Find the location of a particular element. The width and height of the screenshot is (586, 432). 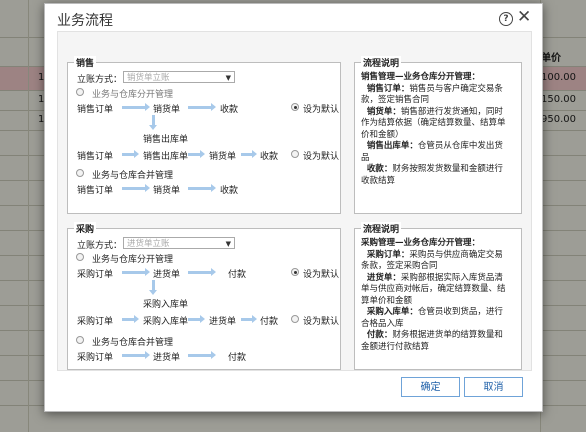

description-detail: 款，签定销售合同 is located at coordinates (395, 100).